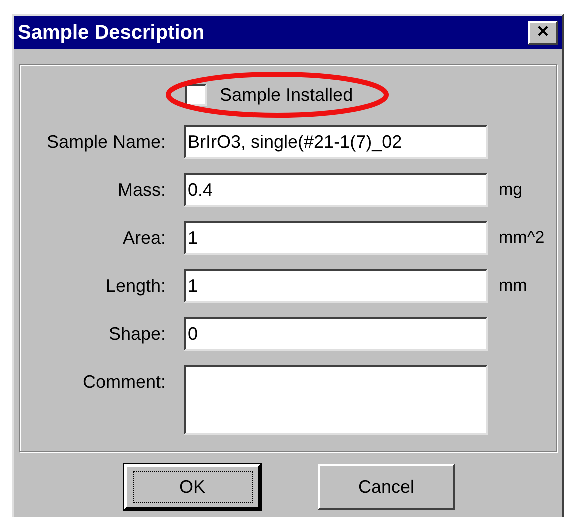 The image size is (567, 517). I want to click on checkbox, so click(196, 95).